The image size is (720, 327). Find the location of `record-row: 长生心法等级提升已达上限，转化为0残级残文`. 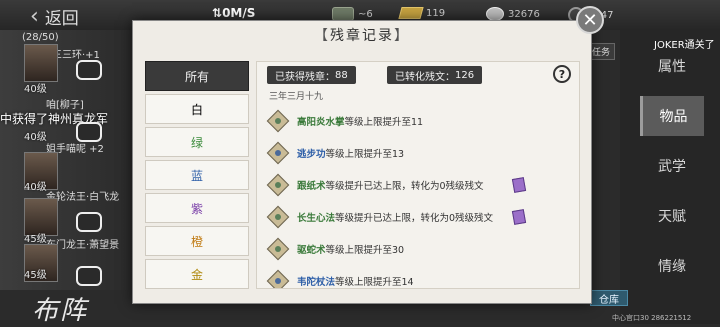

record-row: 长生心法等级提升已达上限，转化为0残级残文 is located at coordinates (418, 217).